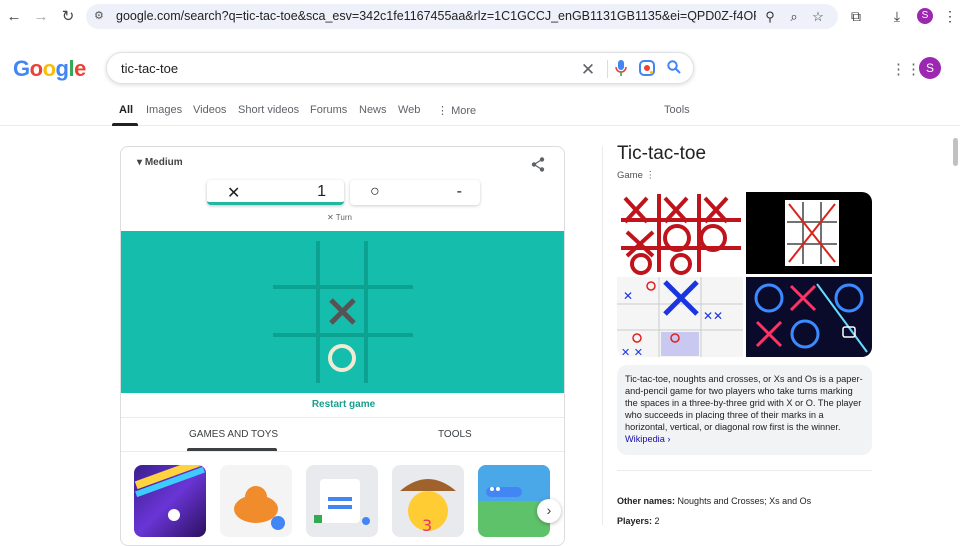 This screenshot has height=546, width=960. I want to click on game-thumbnail-snake, so click(514, 501).